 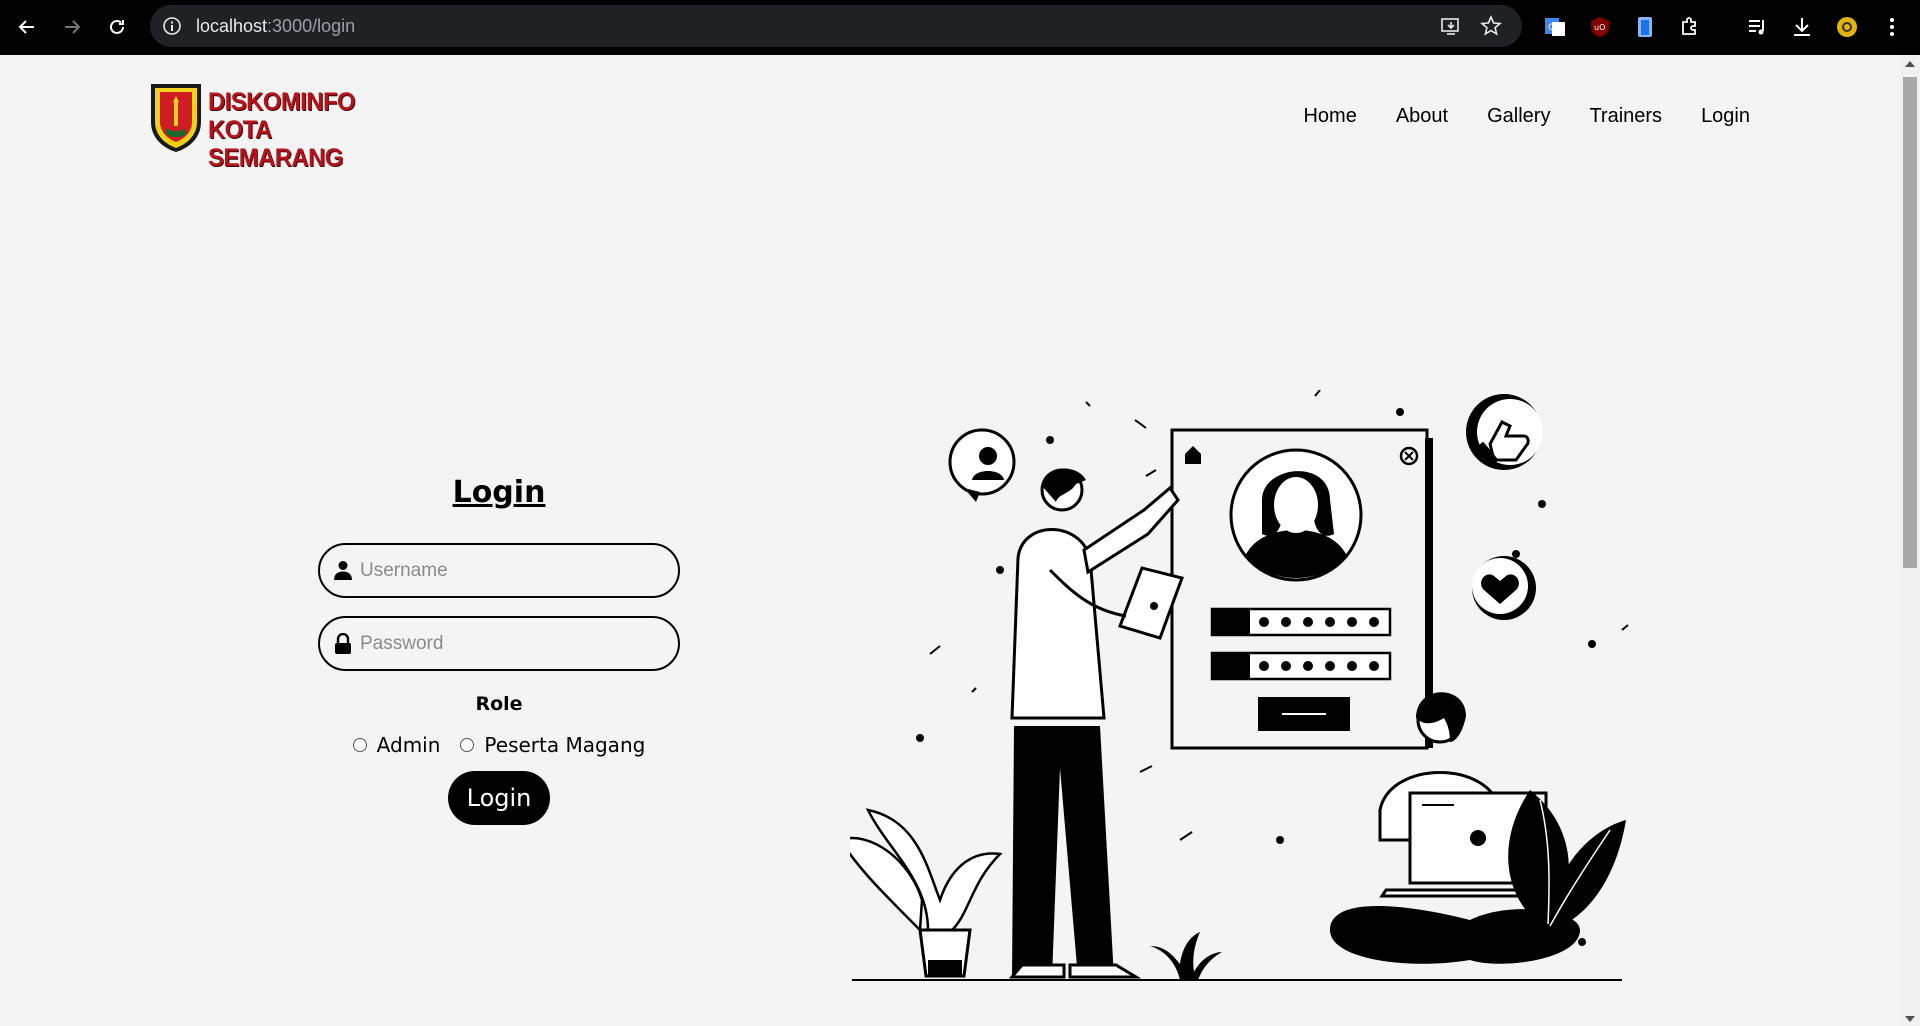 What do you see at coordinates (499, 798) in the screenshot?
I see `login-button: Login` at bounding box center [499, 798].